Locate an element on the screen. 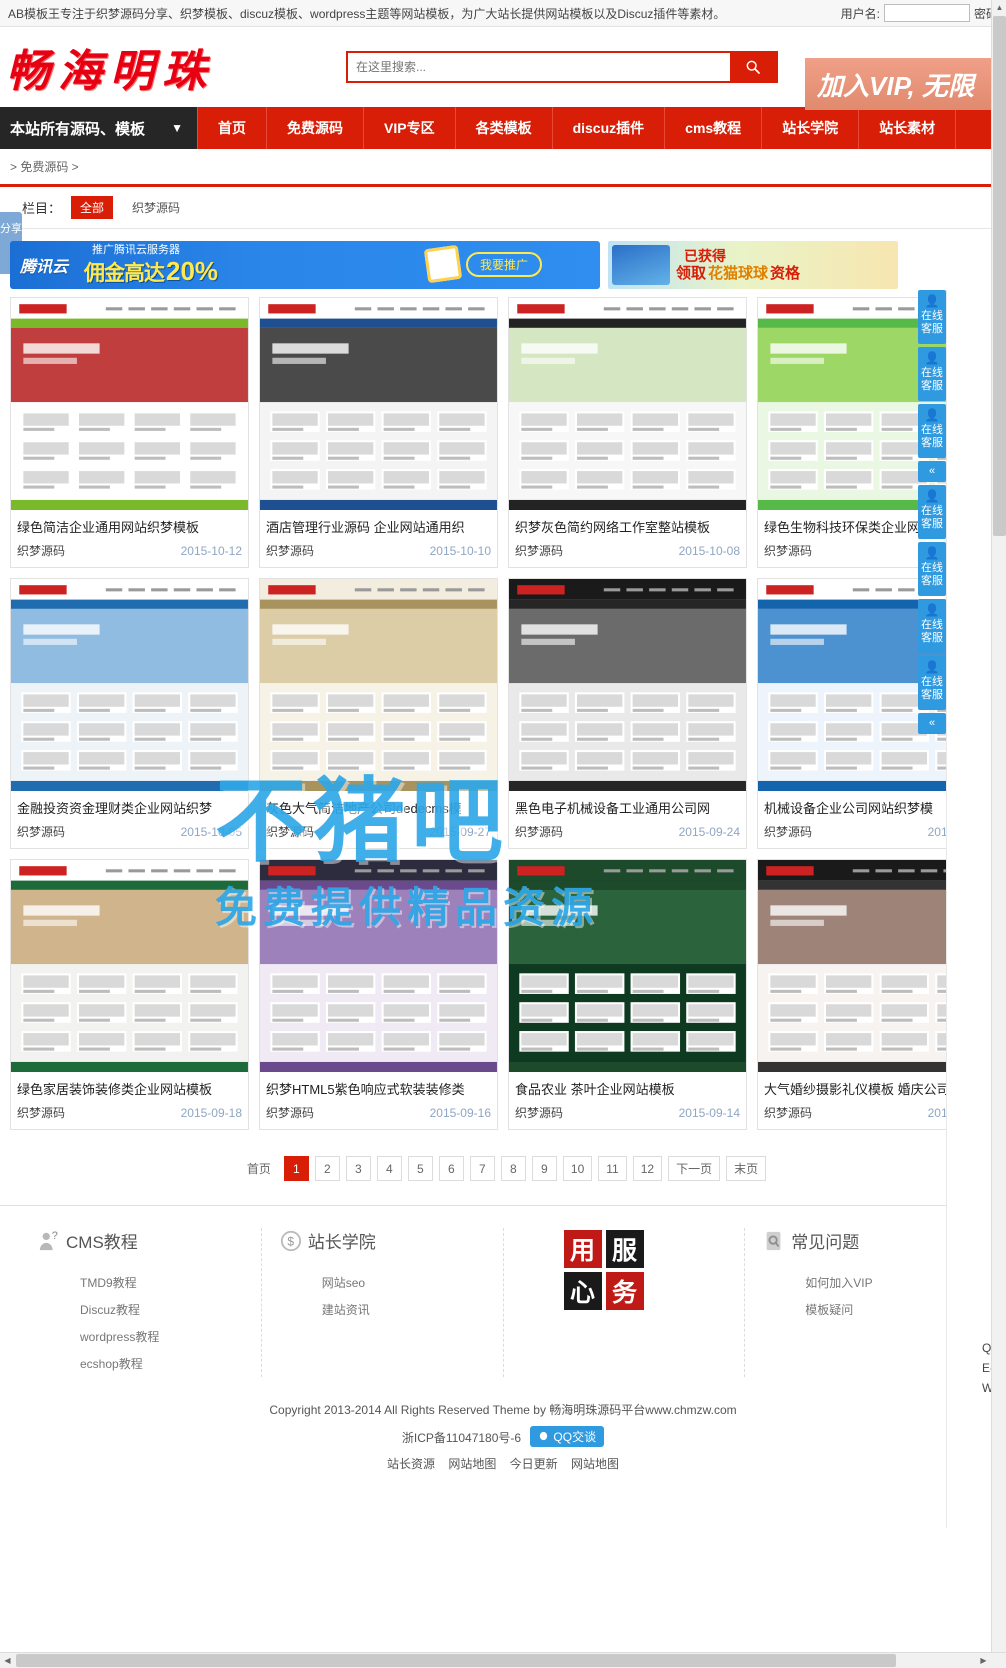 The width and height of the screenshot is (1006, 1668). template-title: 金融投资资金理财类企业网站织梦 is located at coordinates (129, 806).